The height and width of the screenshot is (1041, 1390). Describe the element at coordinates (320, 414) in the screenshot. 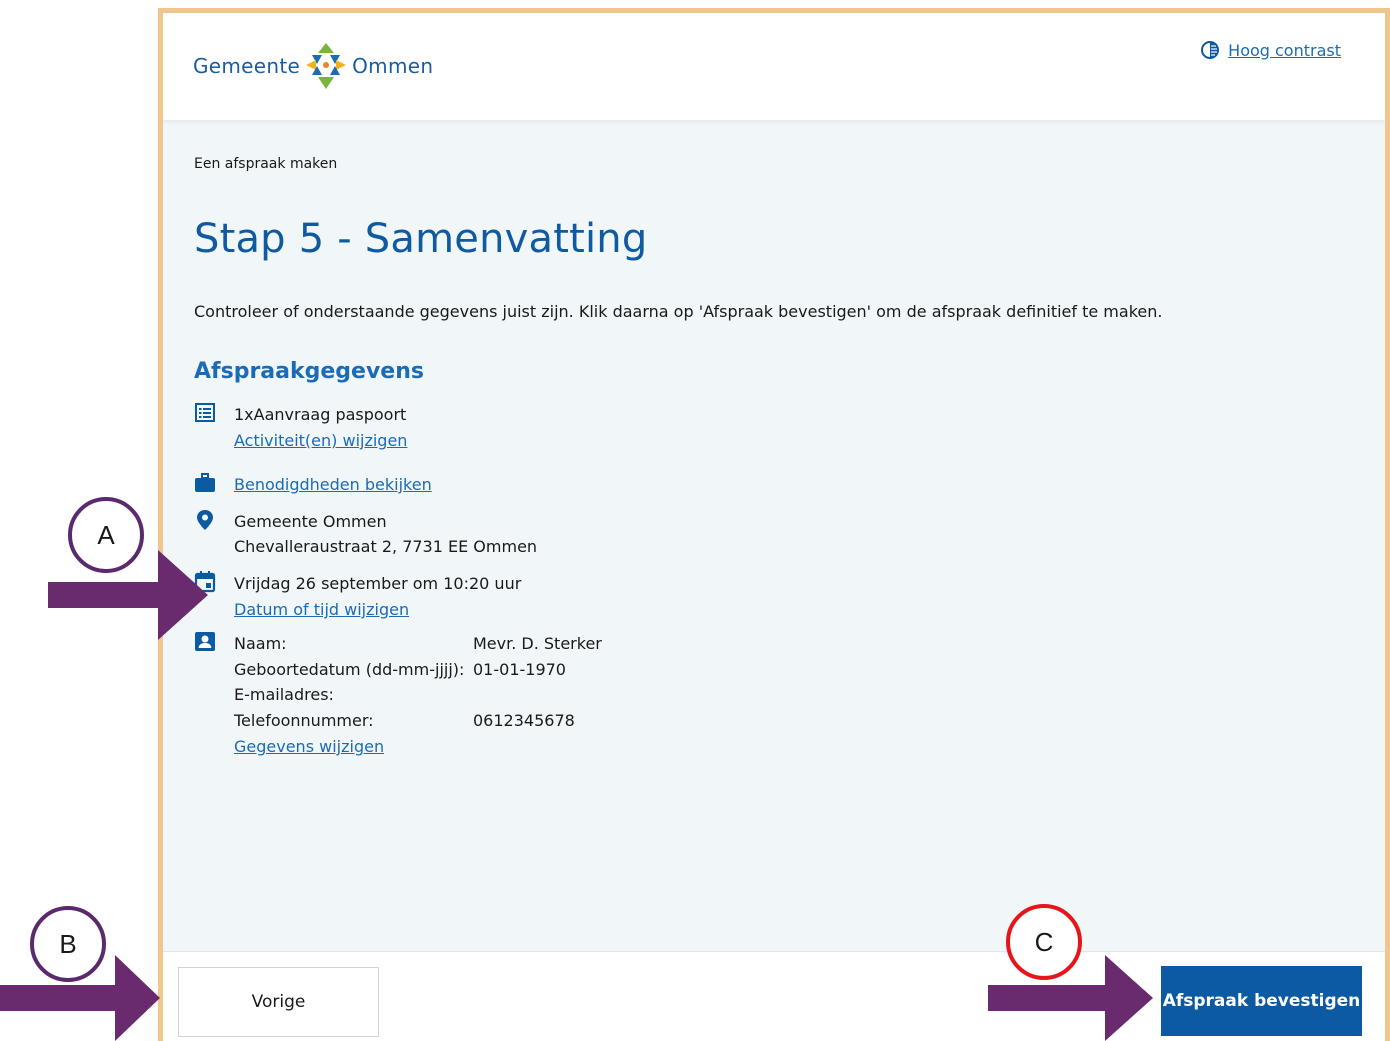

I see `activity-text: 1xAanvraag paspoort` at that location.